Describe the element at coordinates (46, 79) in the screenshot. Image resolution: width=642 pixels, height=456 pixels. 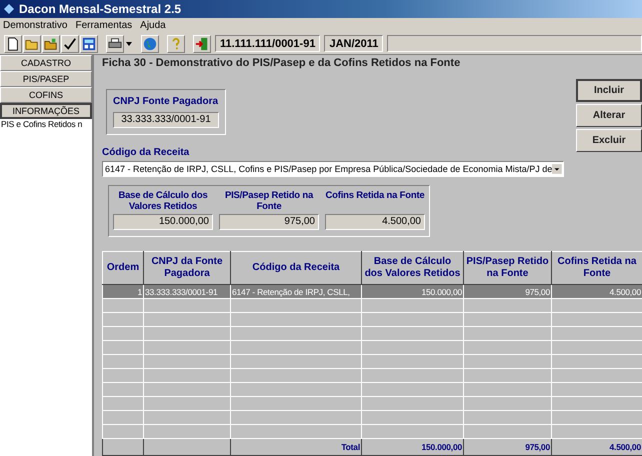
I see `sidebar-button: PIS/PASEP` at that location.